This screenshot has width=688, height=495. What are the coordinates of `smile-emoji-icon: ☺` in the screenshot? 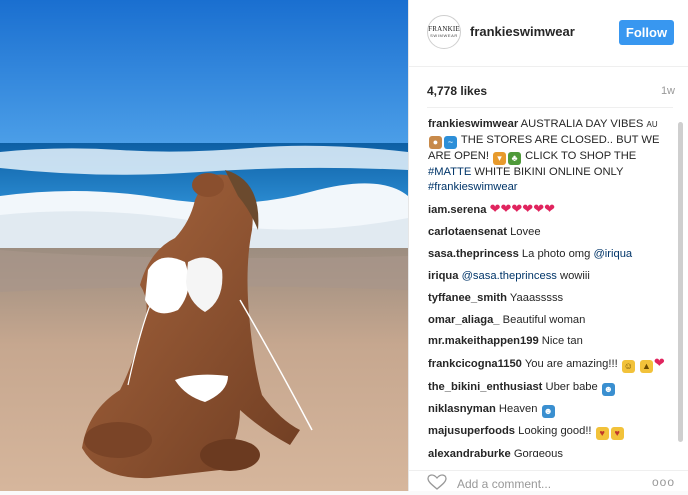 It's located at (628, 367).